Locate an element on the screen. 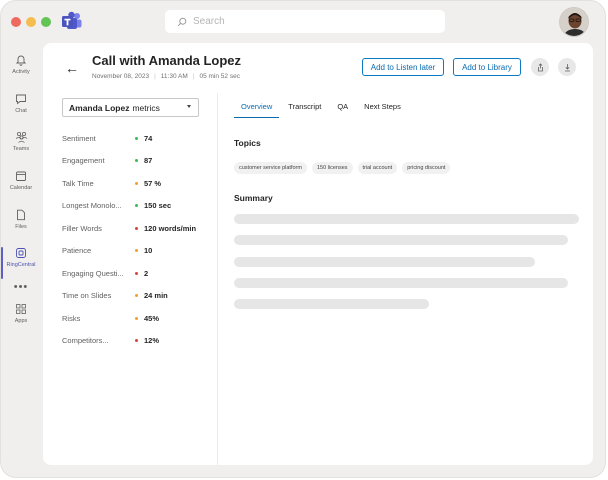 Image resolution: width=608 pixels, height=480 pixels. metric-label: Sentiment is located at coordinates (79, 138).